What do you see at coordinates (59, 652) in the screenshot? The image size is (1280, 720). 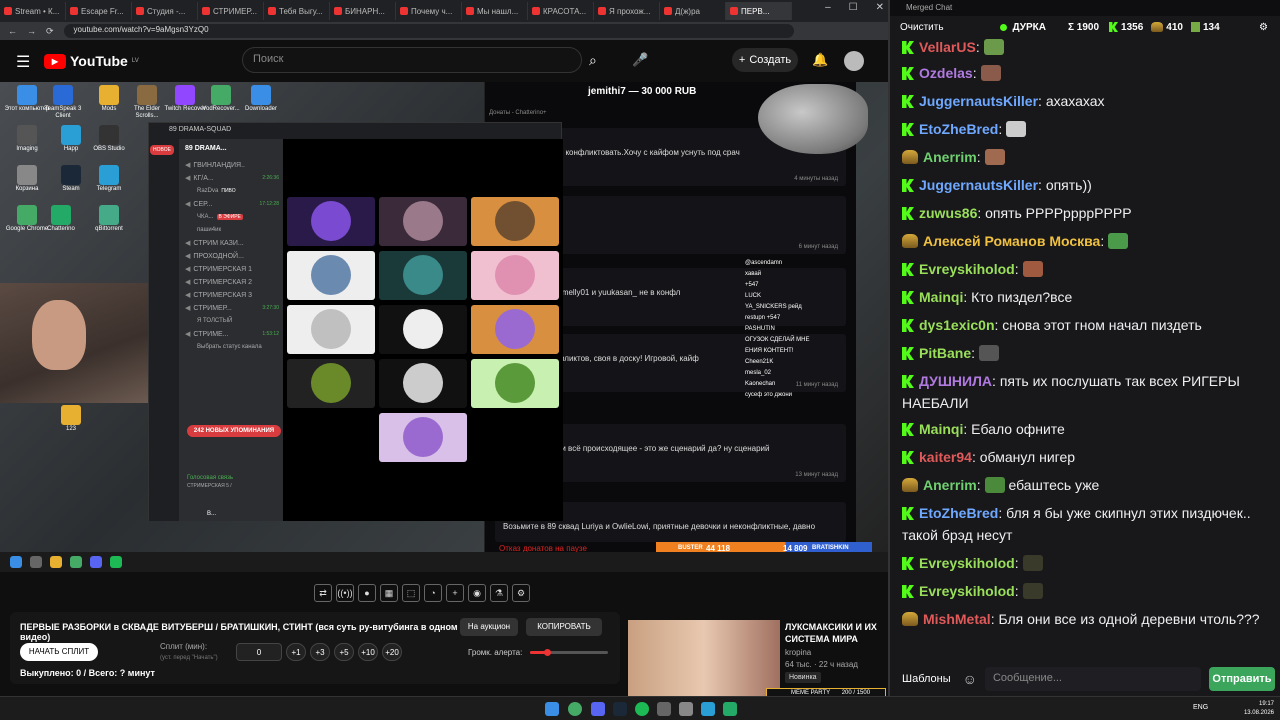 I see `start-split-button: НАЧАТЬ СПЛИТ` at bounding box center [59, 652].